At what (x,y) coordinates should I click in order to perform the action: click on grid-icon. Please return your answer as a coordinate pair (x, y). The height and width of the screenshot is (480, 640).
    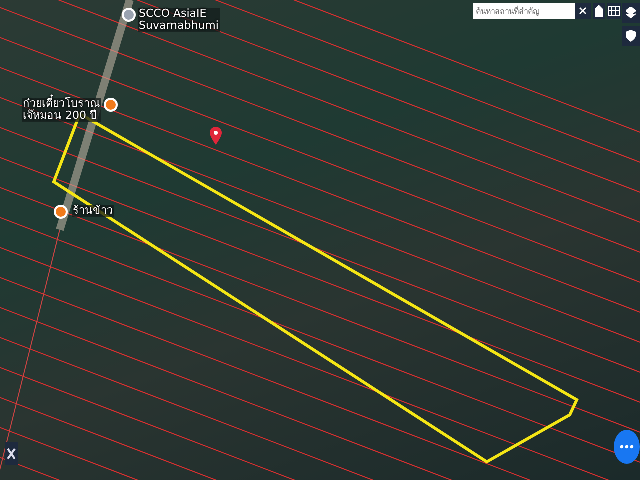
    Looking at the image, I should click on (614, 11).